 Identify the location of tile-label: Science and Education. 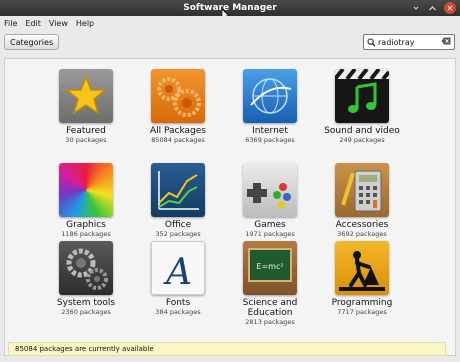
(270, 308).